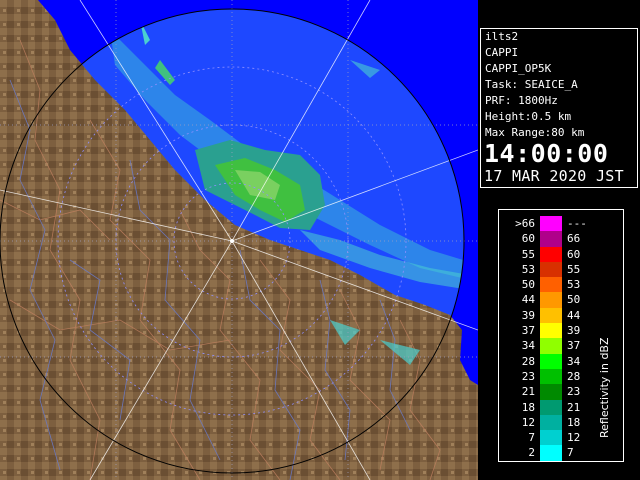 This screenshot has width=640, height=480. I want to click on legend-unit-label: Reflectivity in dBZ, so click(604, 387).